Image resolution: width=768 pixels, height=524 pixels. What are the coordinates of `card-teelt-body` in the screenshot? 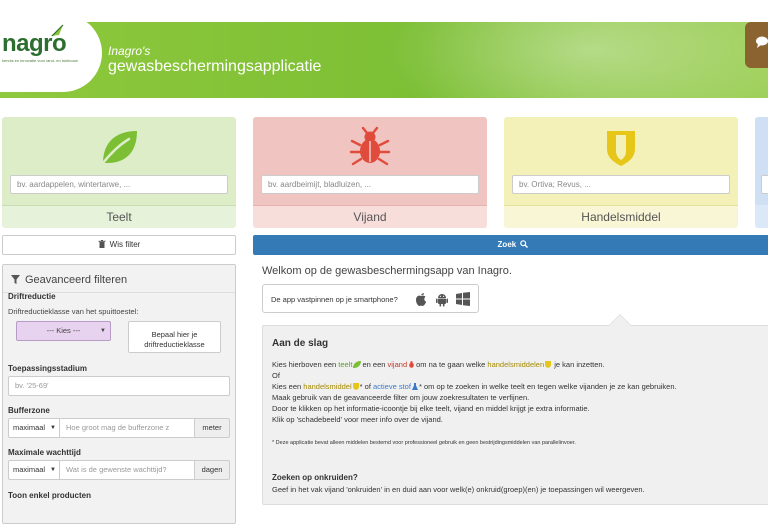 It's located at (119, 161).